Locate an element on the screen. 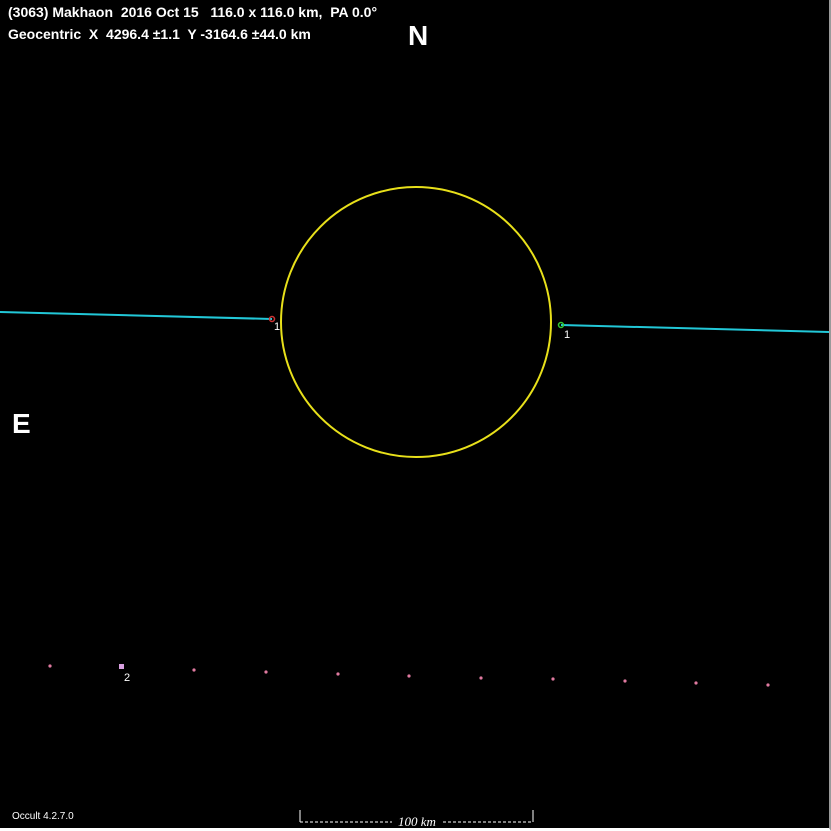 The image size is (831, 831). miss-chord-2-points is located at coordinates (409, 675).